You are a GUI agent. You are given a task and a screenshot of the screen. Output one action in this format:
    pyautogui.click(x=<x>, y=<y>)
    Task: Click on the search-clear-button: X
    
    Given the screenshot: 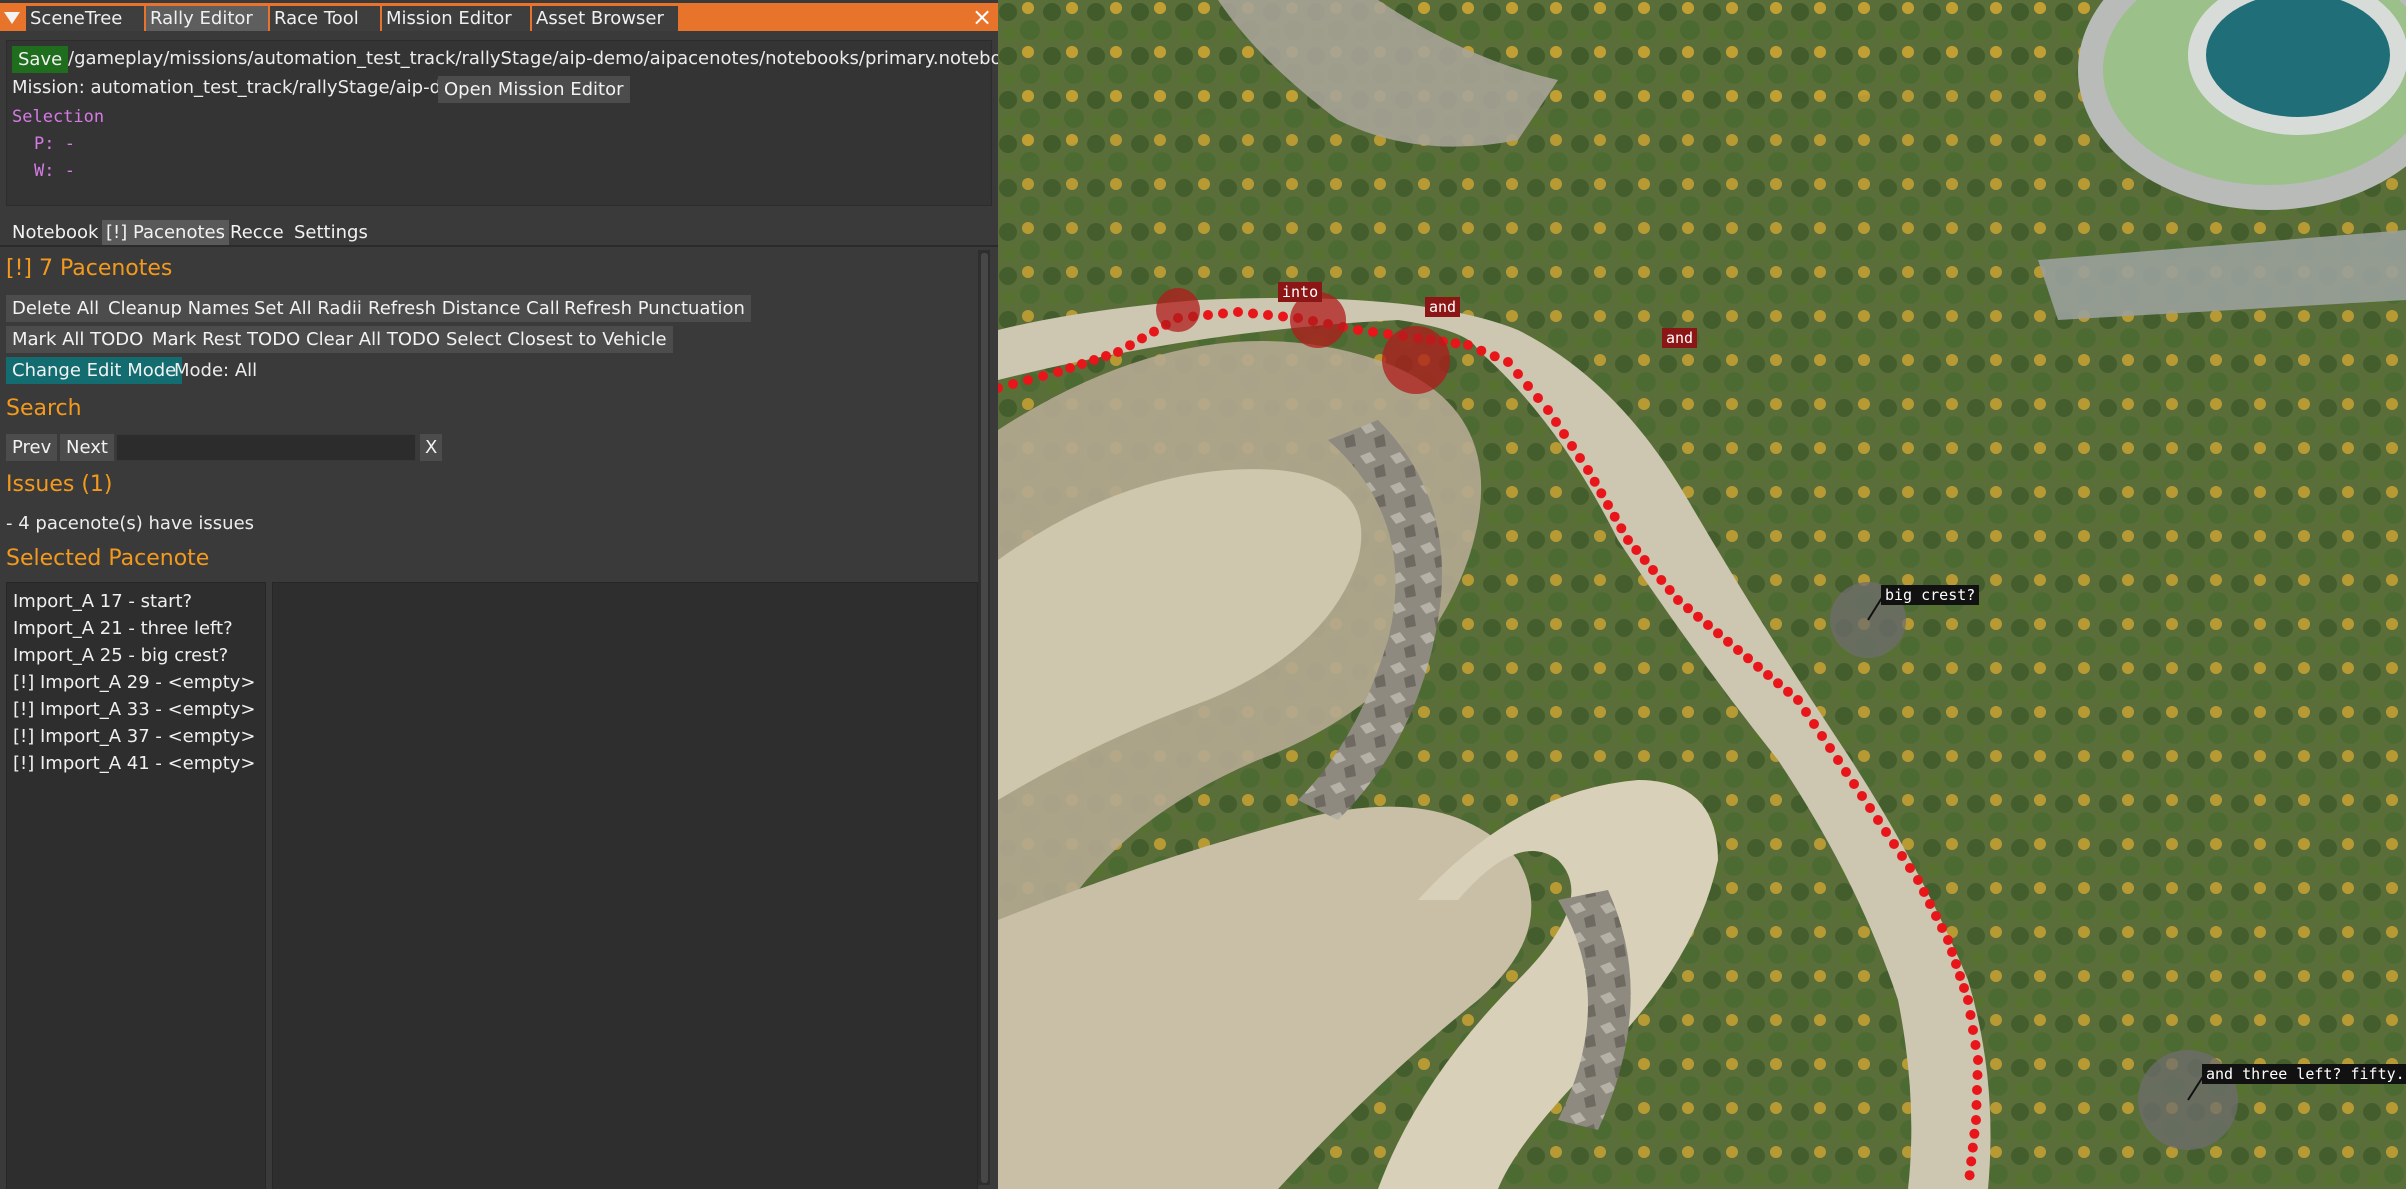 What is the action you would take?
    pyautogui.click(x=431, y=447)
    